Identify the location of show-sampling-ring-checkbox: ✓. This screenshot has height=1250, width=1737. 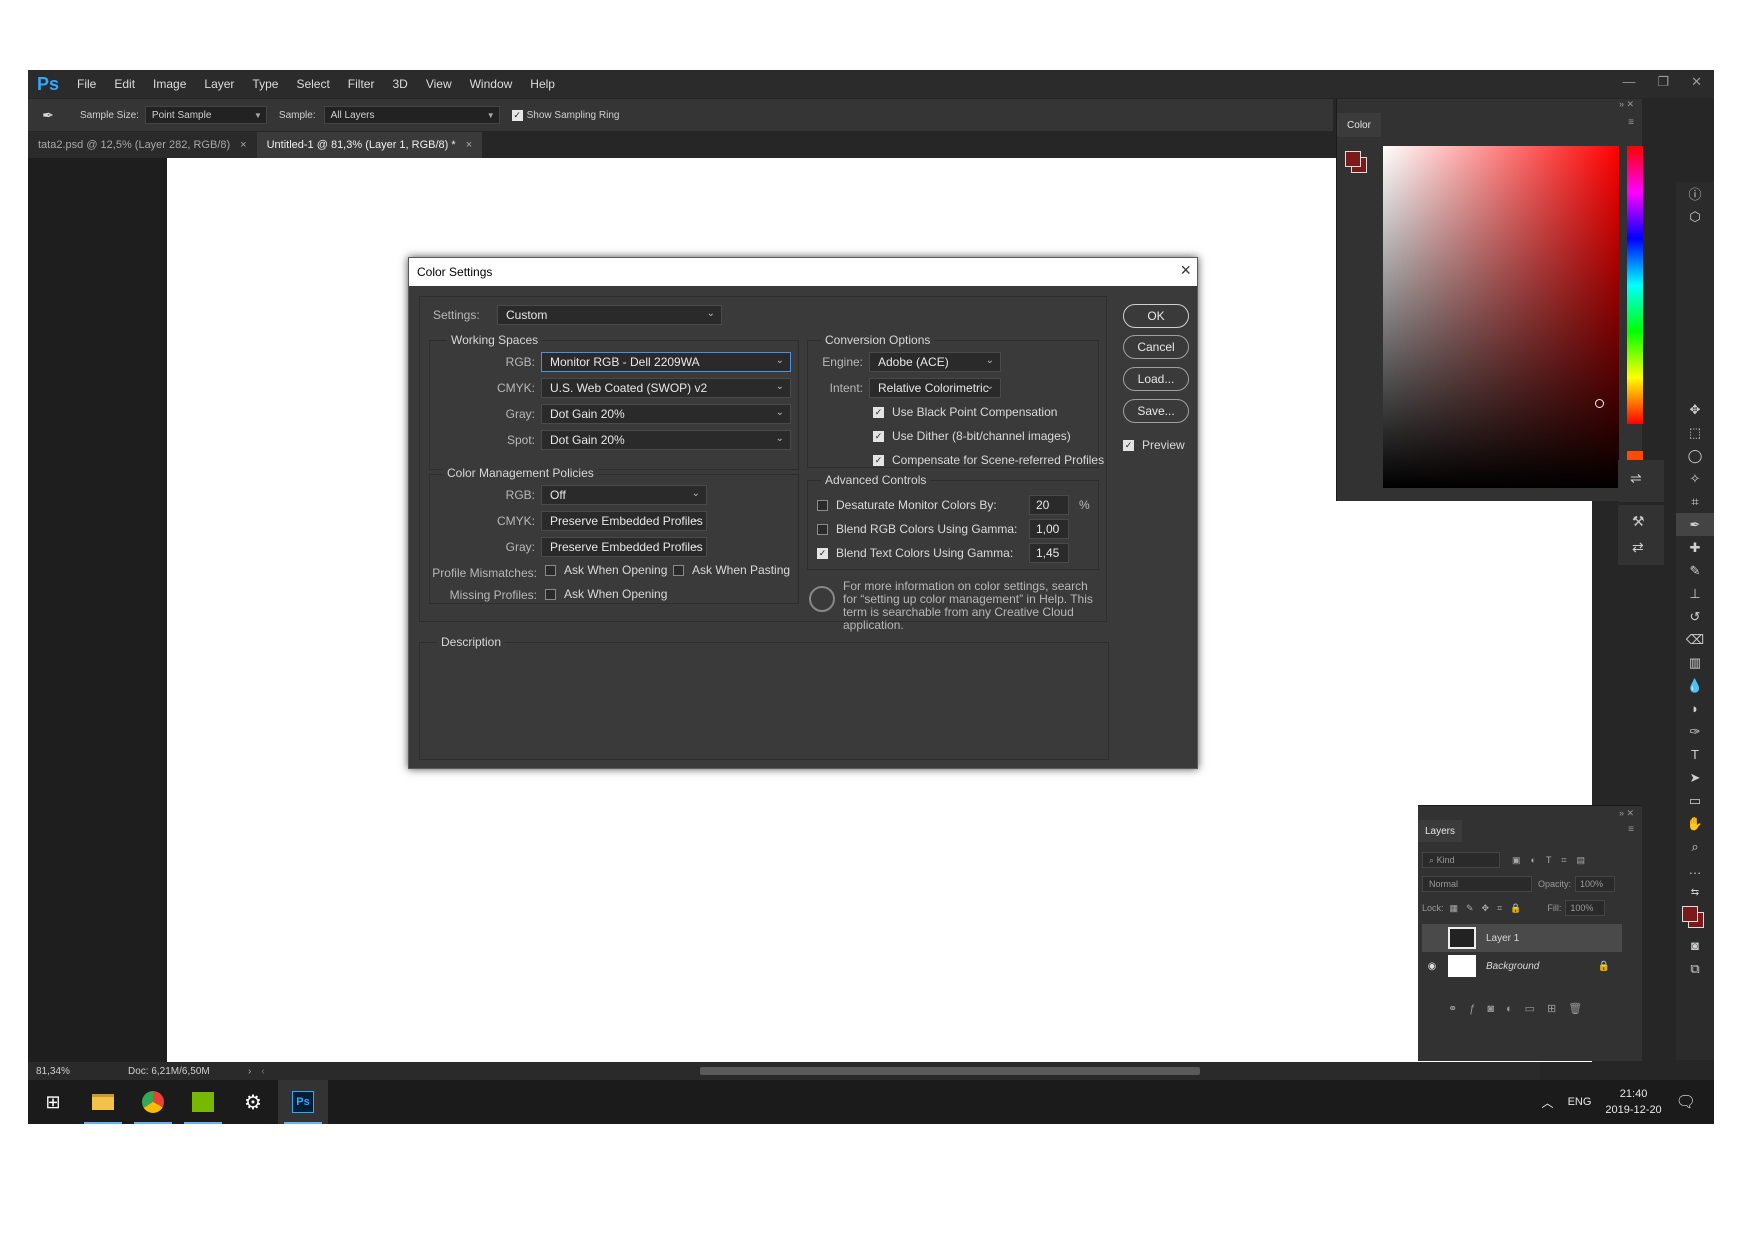
(517, 115).